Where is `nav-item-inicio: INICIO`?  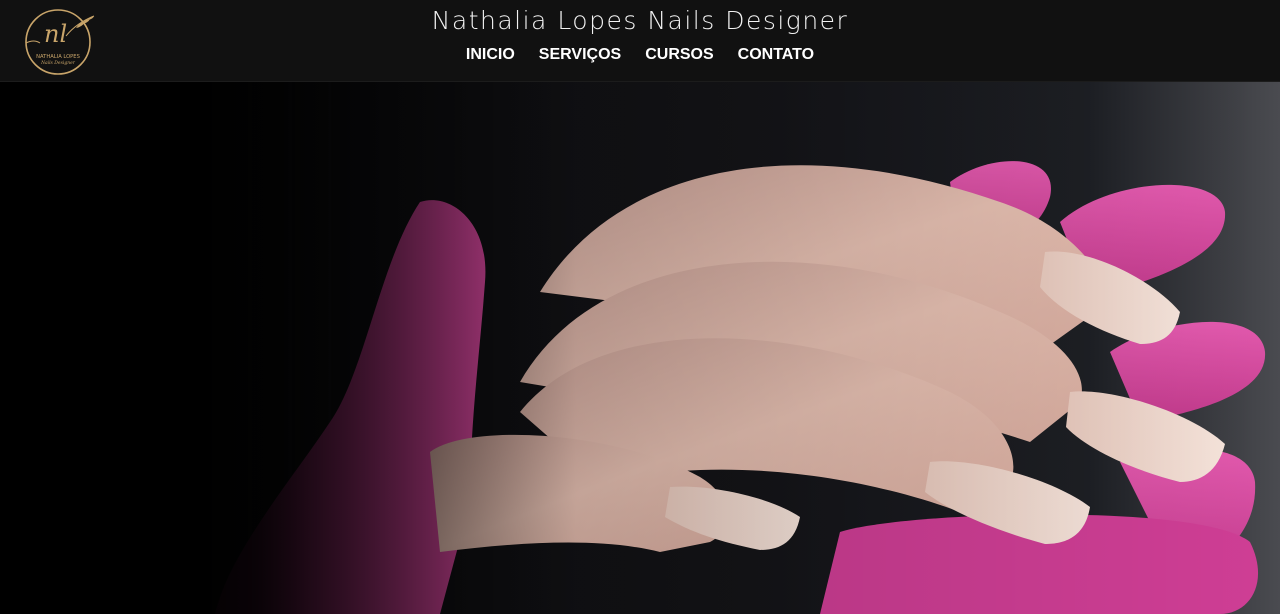 nav-item-inicio: INICIO is located at coordinates (490, 55).